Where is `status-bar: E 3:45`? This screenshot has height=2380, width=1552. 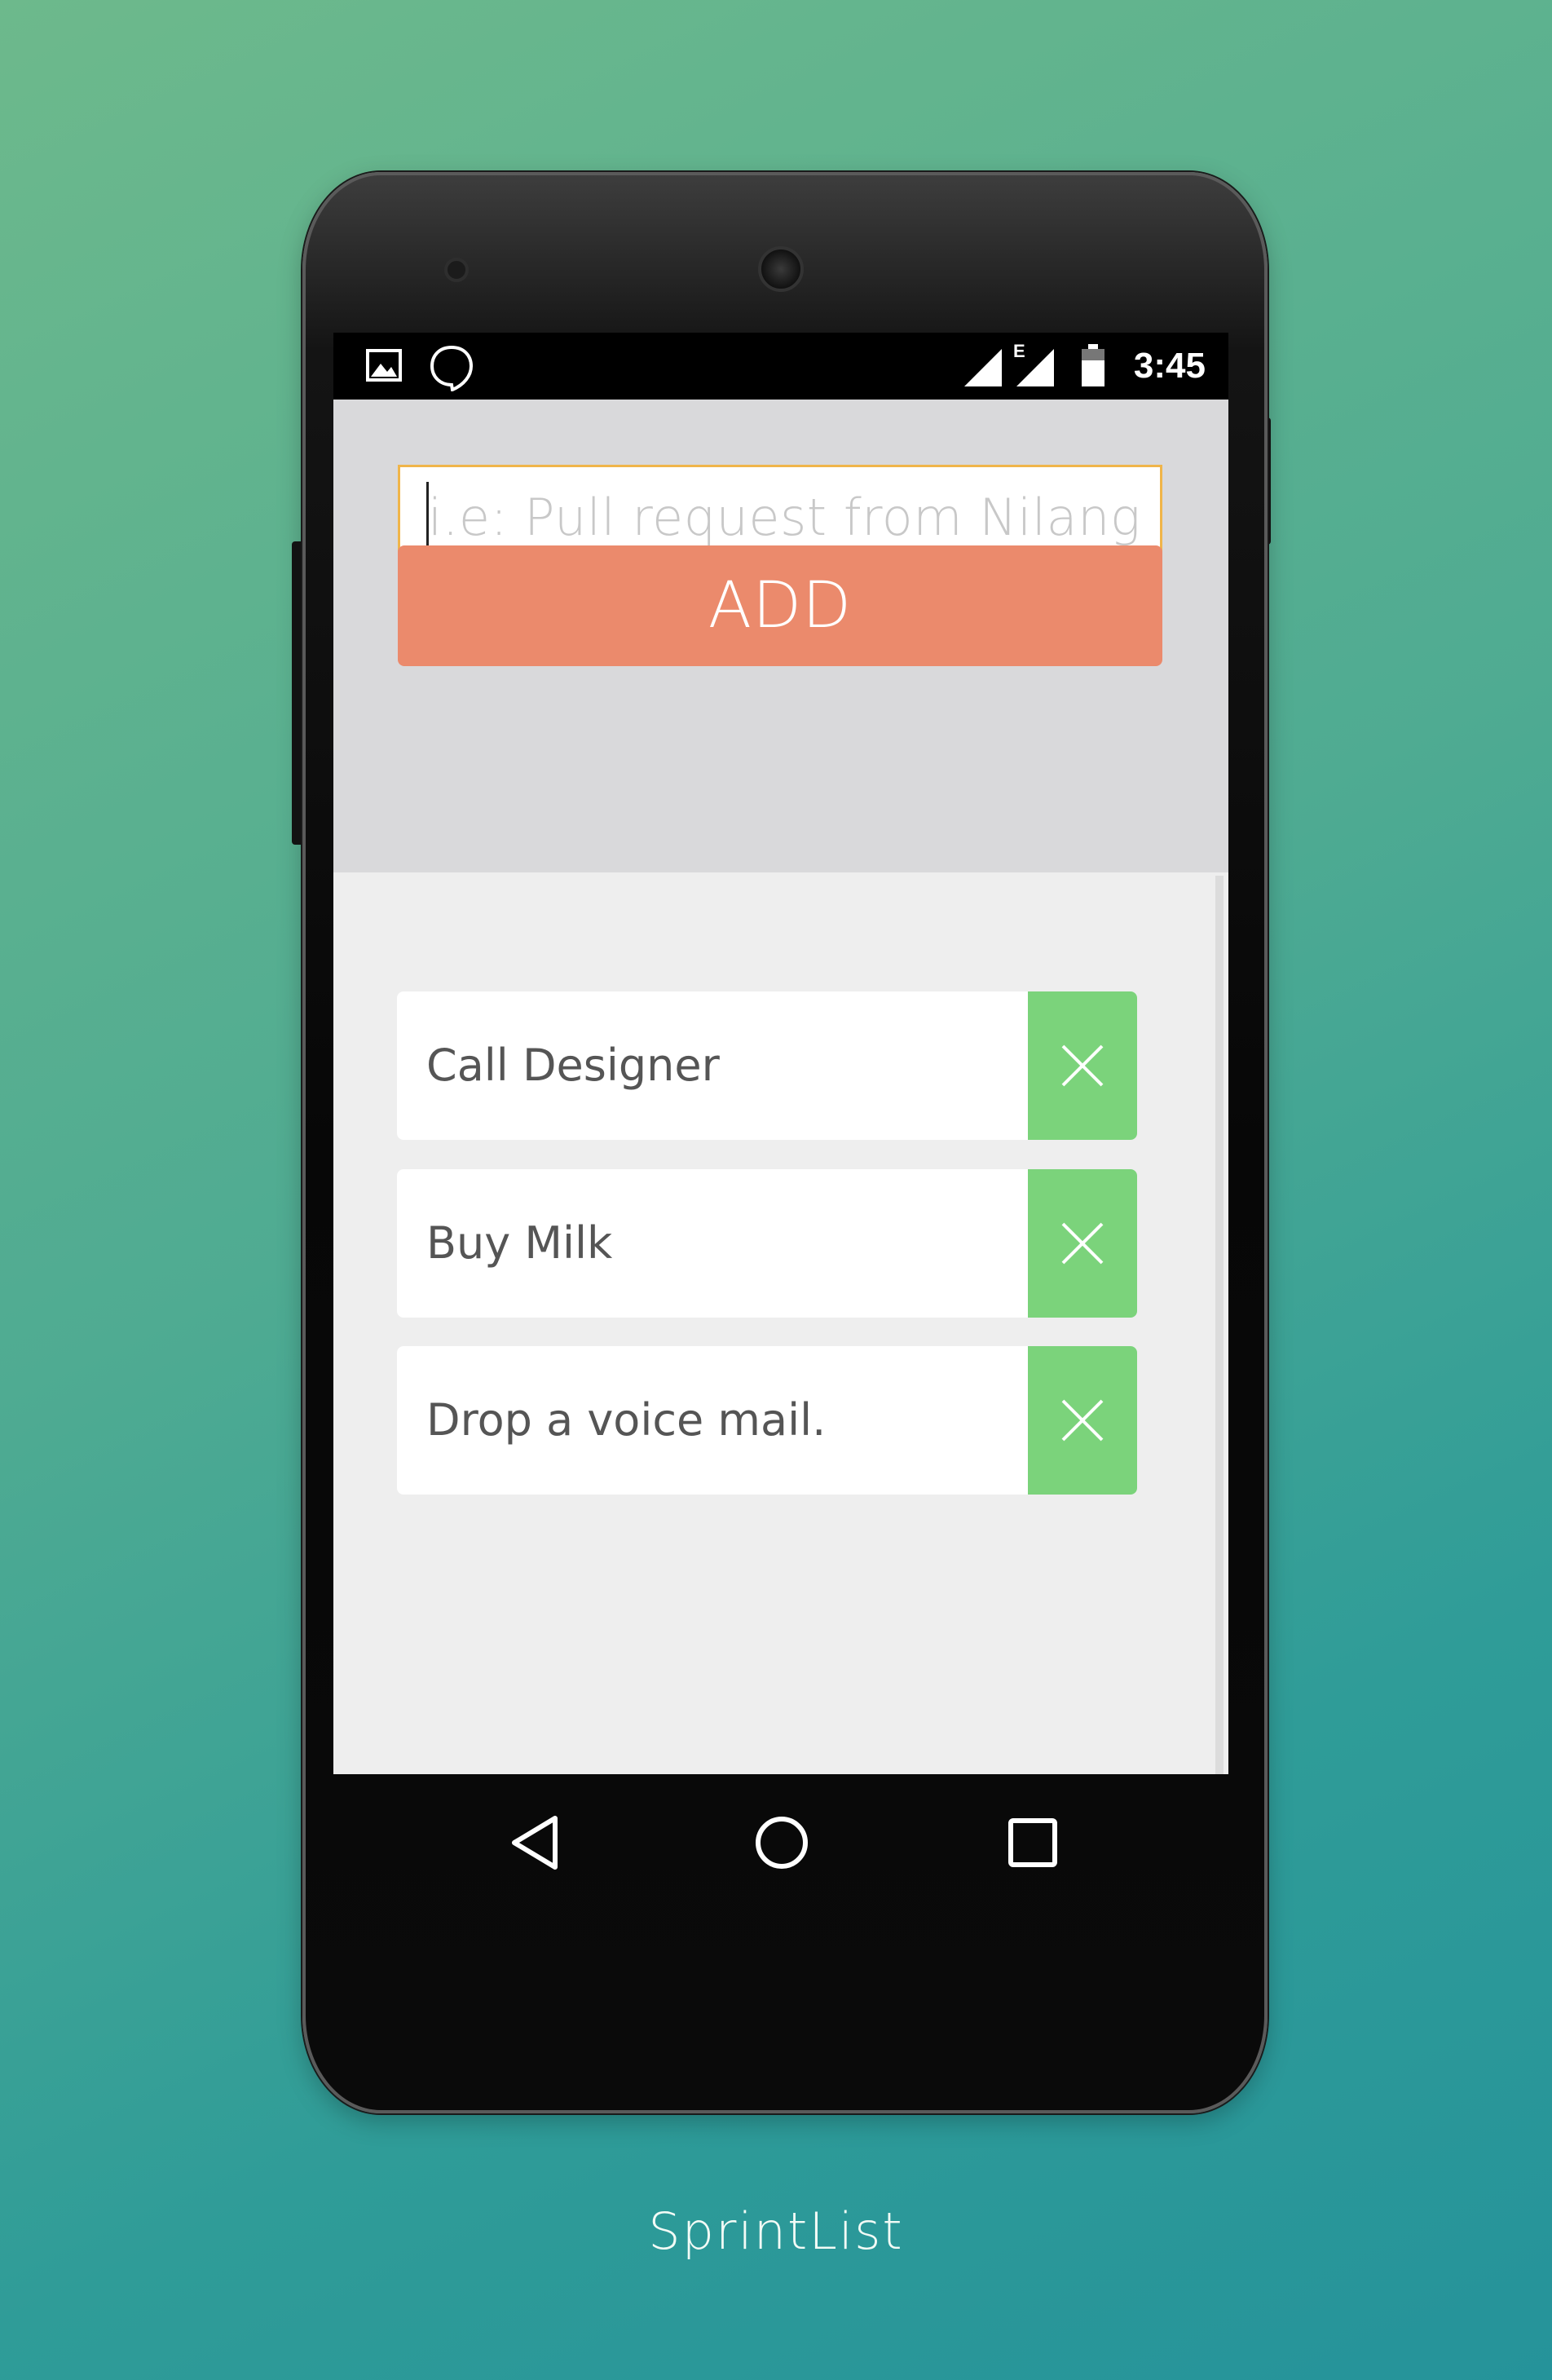
status-bar: E 3:45 is located at coordinates (781, 367).